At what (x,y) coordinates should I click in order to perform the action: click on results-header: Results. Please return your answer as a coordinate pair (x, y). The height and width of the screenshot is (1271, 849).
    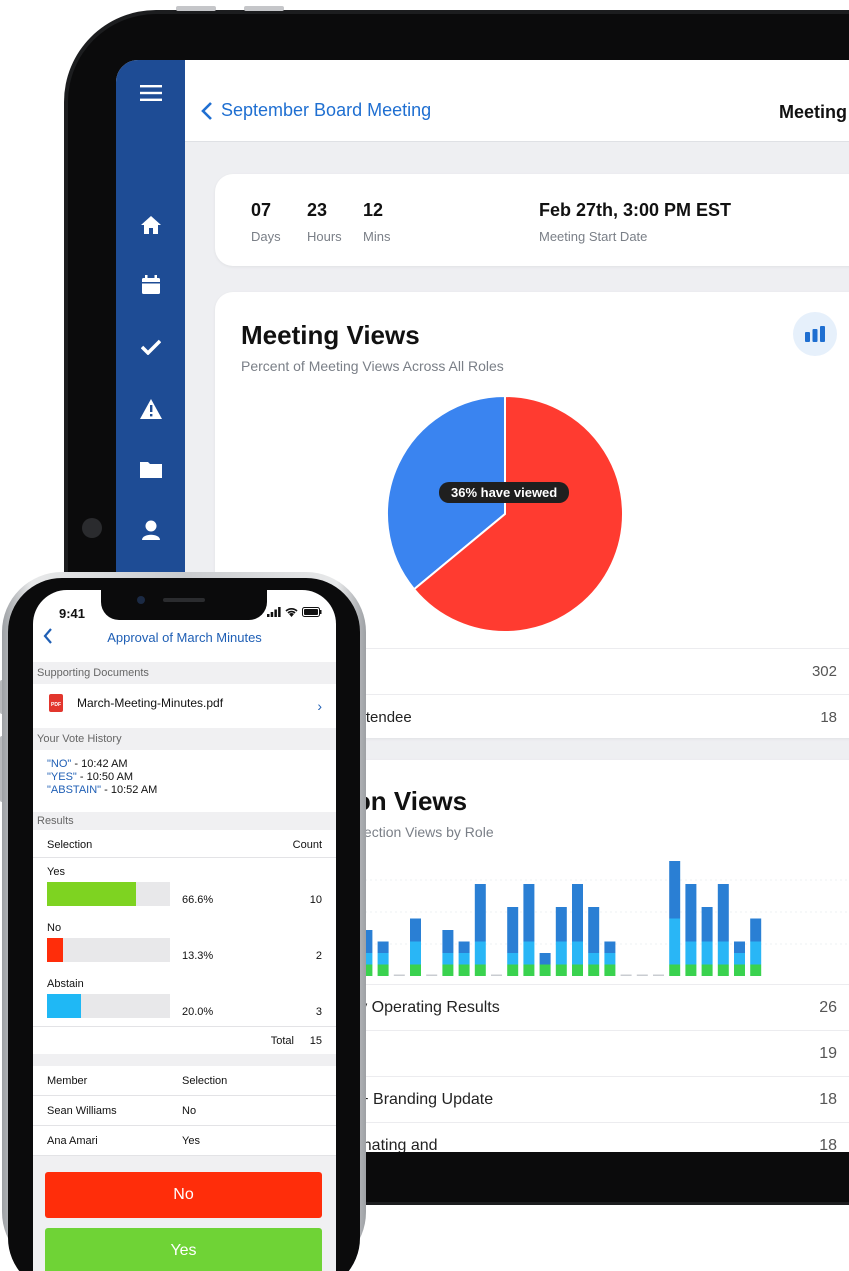
    Looking at the image, I should click on (184, 821).